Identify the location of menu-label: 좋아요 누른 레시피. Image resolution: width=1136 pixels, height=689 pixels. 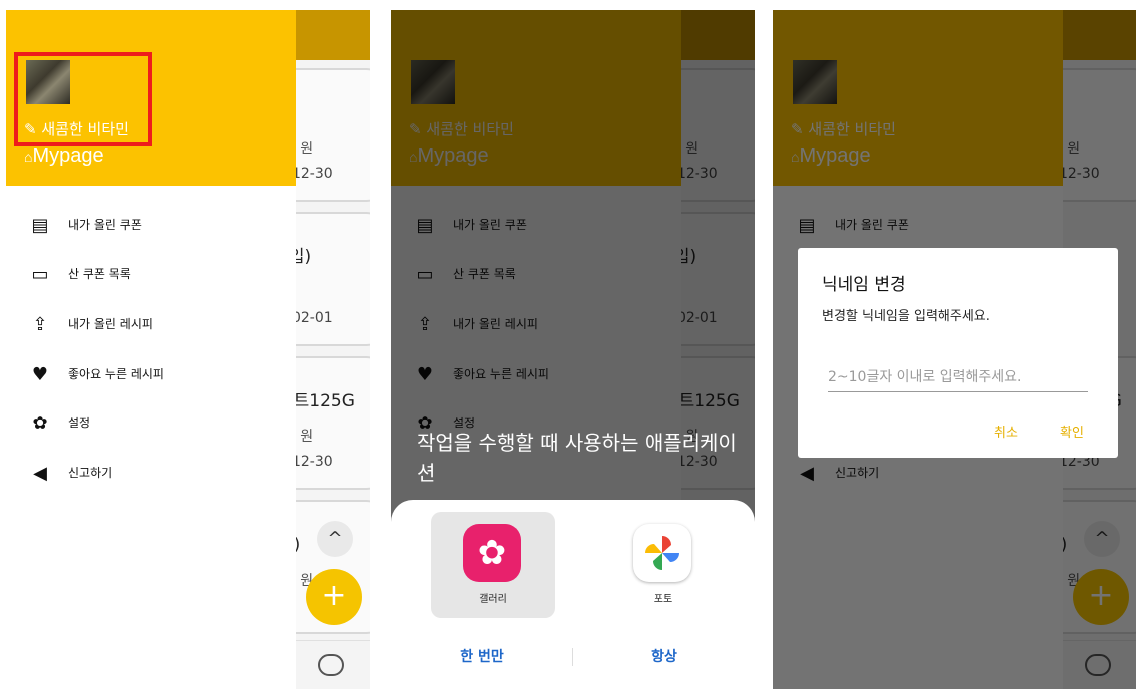
(116, 374).